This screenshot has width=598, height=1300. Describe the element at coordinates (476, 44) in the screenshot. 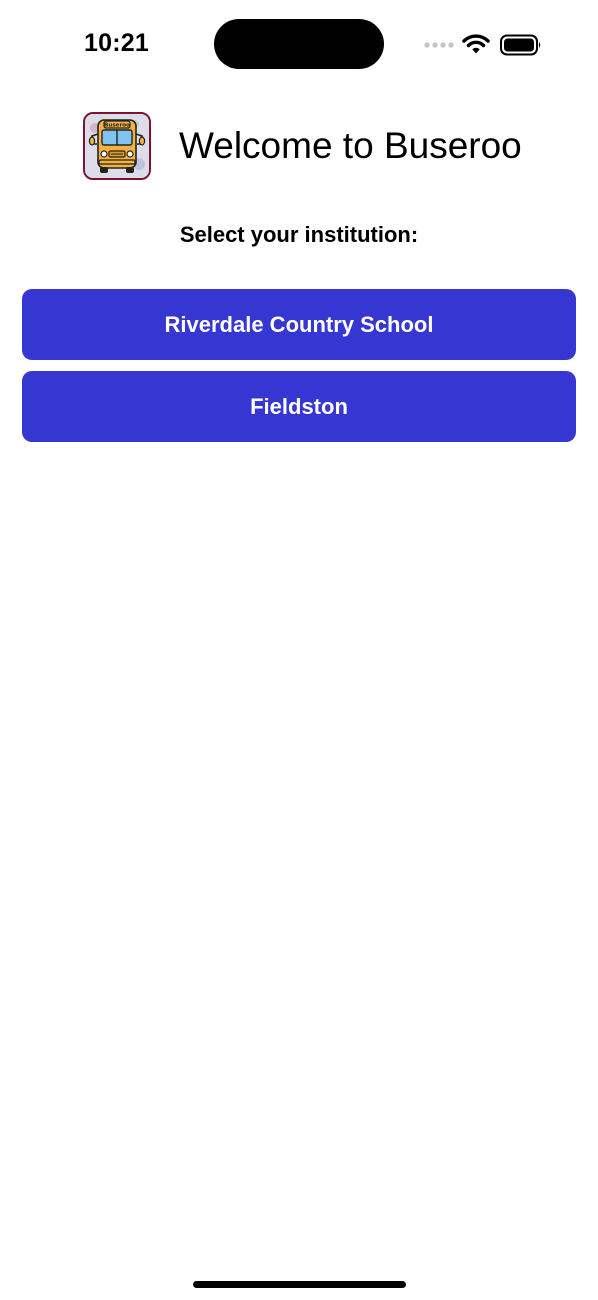

I see `wifi-icon` at that location.